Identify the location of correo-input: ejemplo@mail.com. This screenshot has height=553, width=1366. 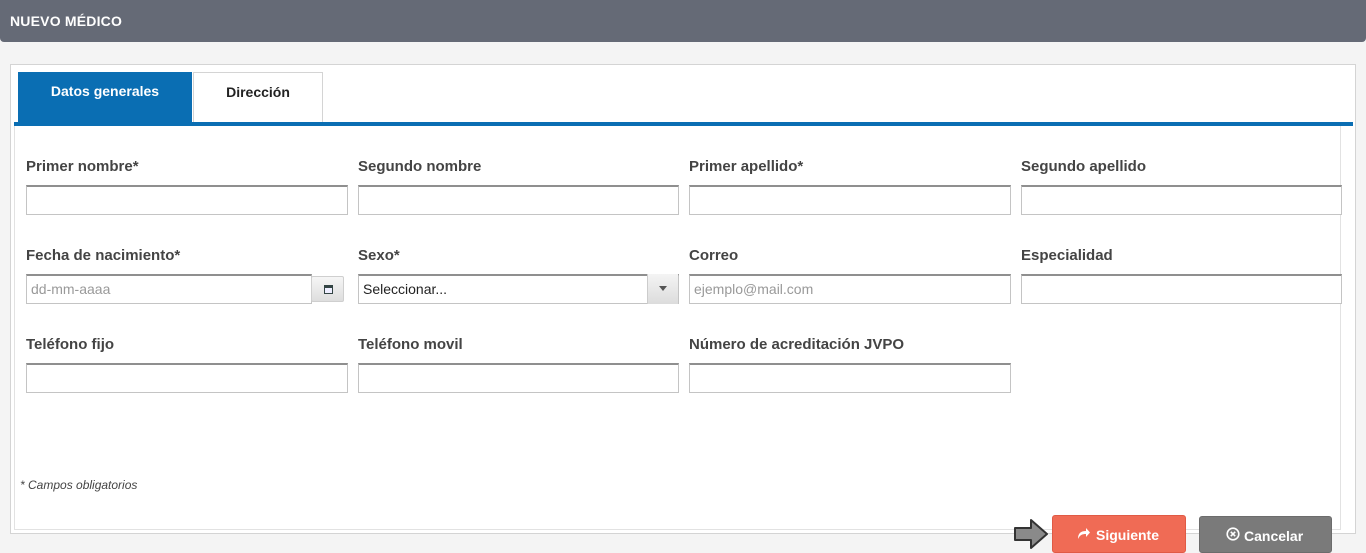
(850, 289).